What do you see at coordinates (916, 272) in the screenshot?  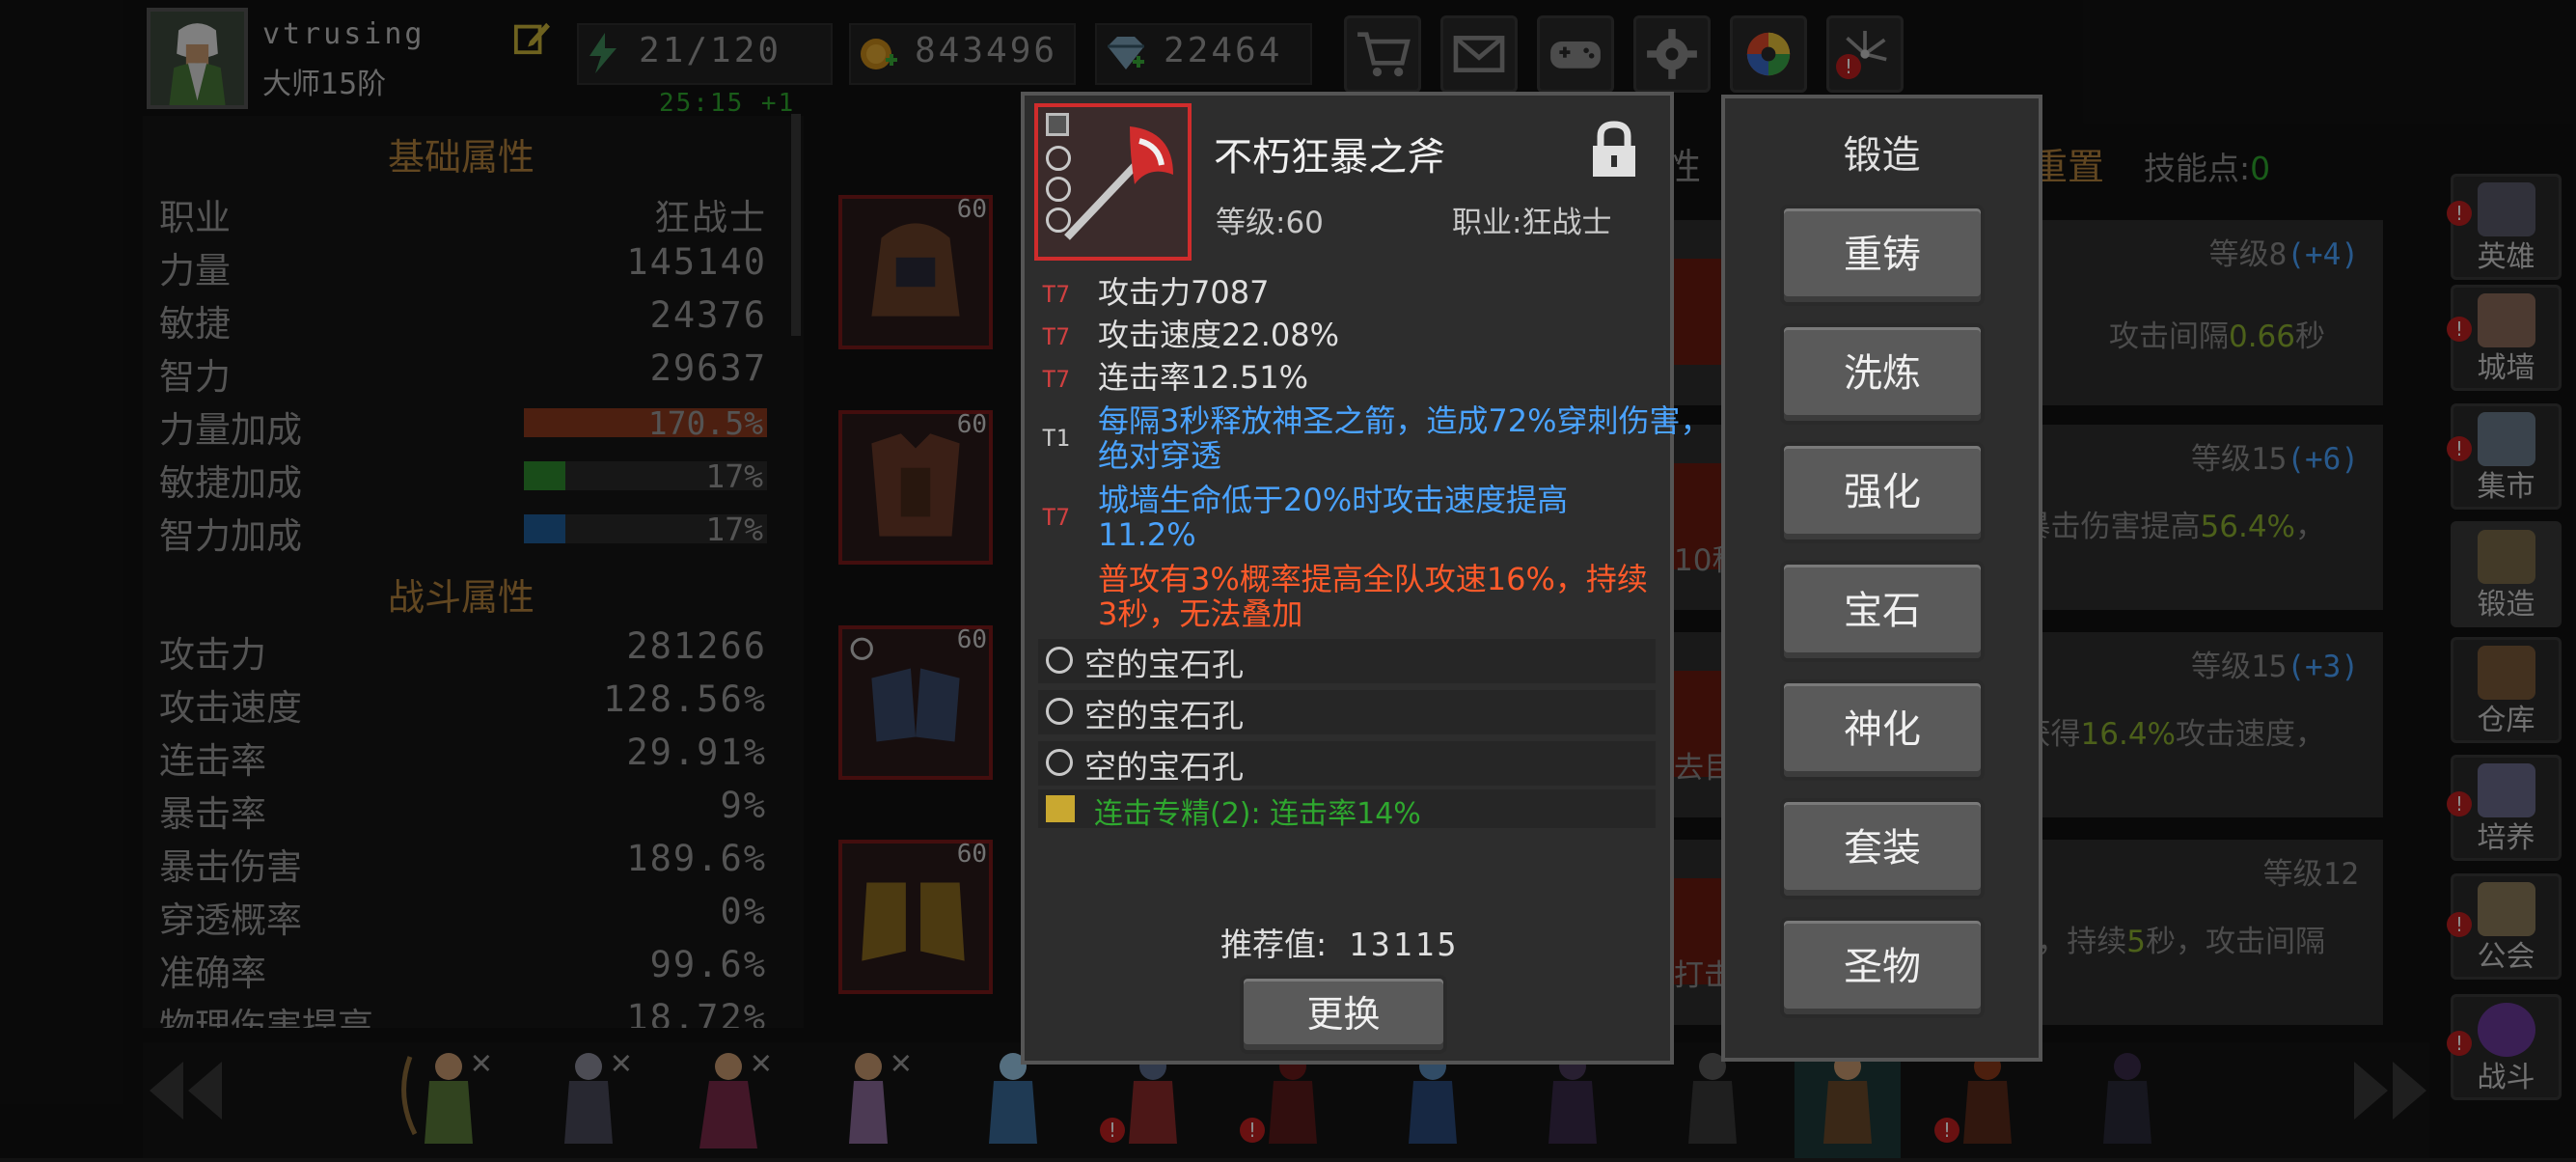 I see `equip-slot-helmet: 60` at bounding box center [916, 272].